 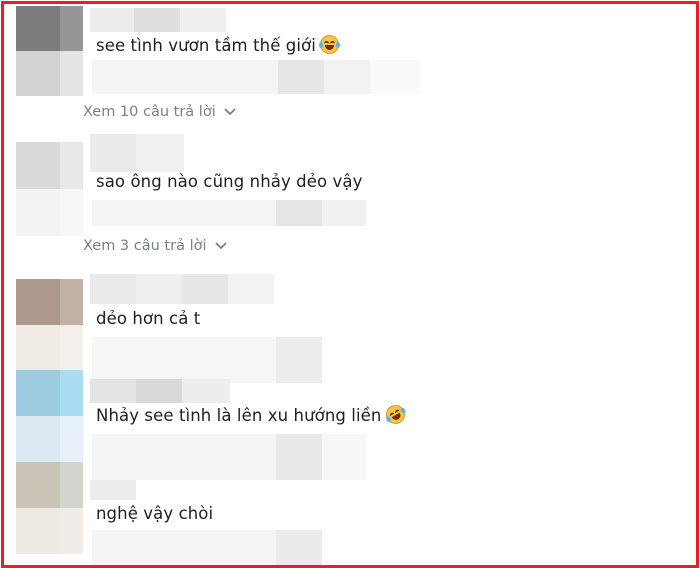 I want to click on view-replies-link-2: Xem 3 câu trả lời, so click(x=155, y=246).